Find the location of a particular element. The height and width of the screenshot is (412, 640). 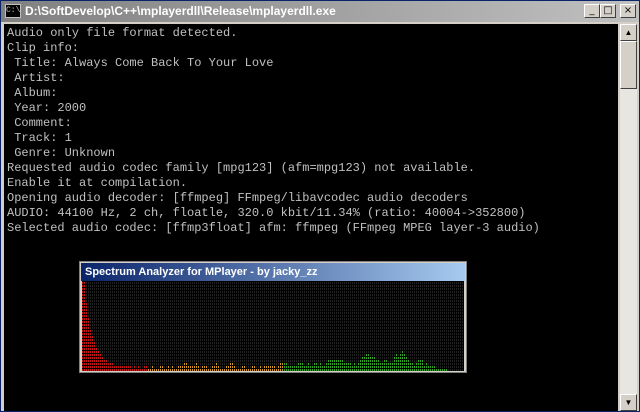

spectrum-grid is located at coordinates (272, 326).